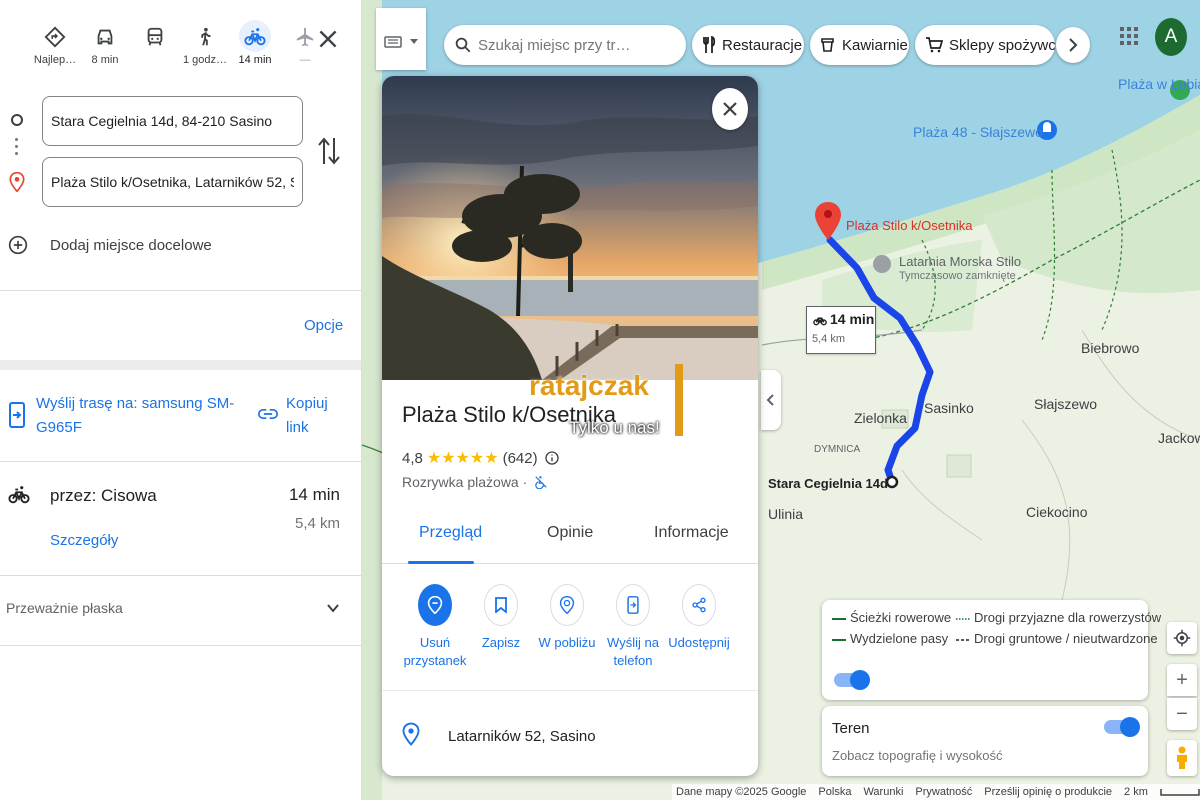  I want to click on map-toolbar: Restauracje Kawiarnie Sklepy spożywcze A, so click(781, 35).